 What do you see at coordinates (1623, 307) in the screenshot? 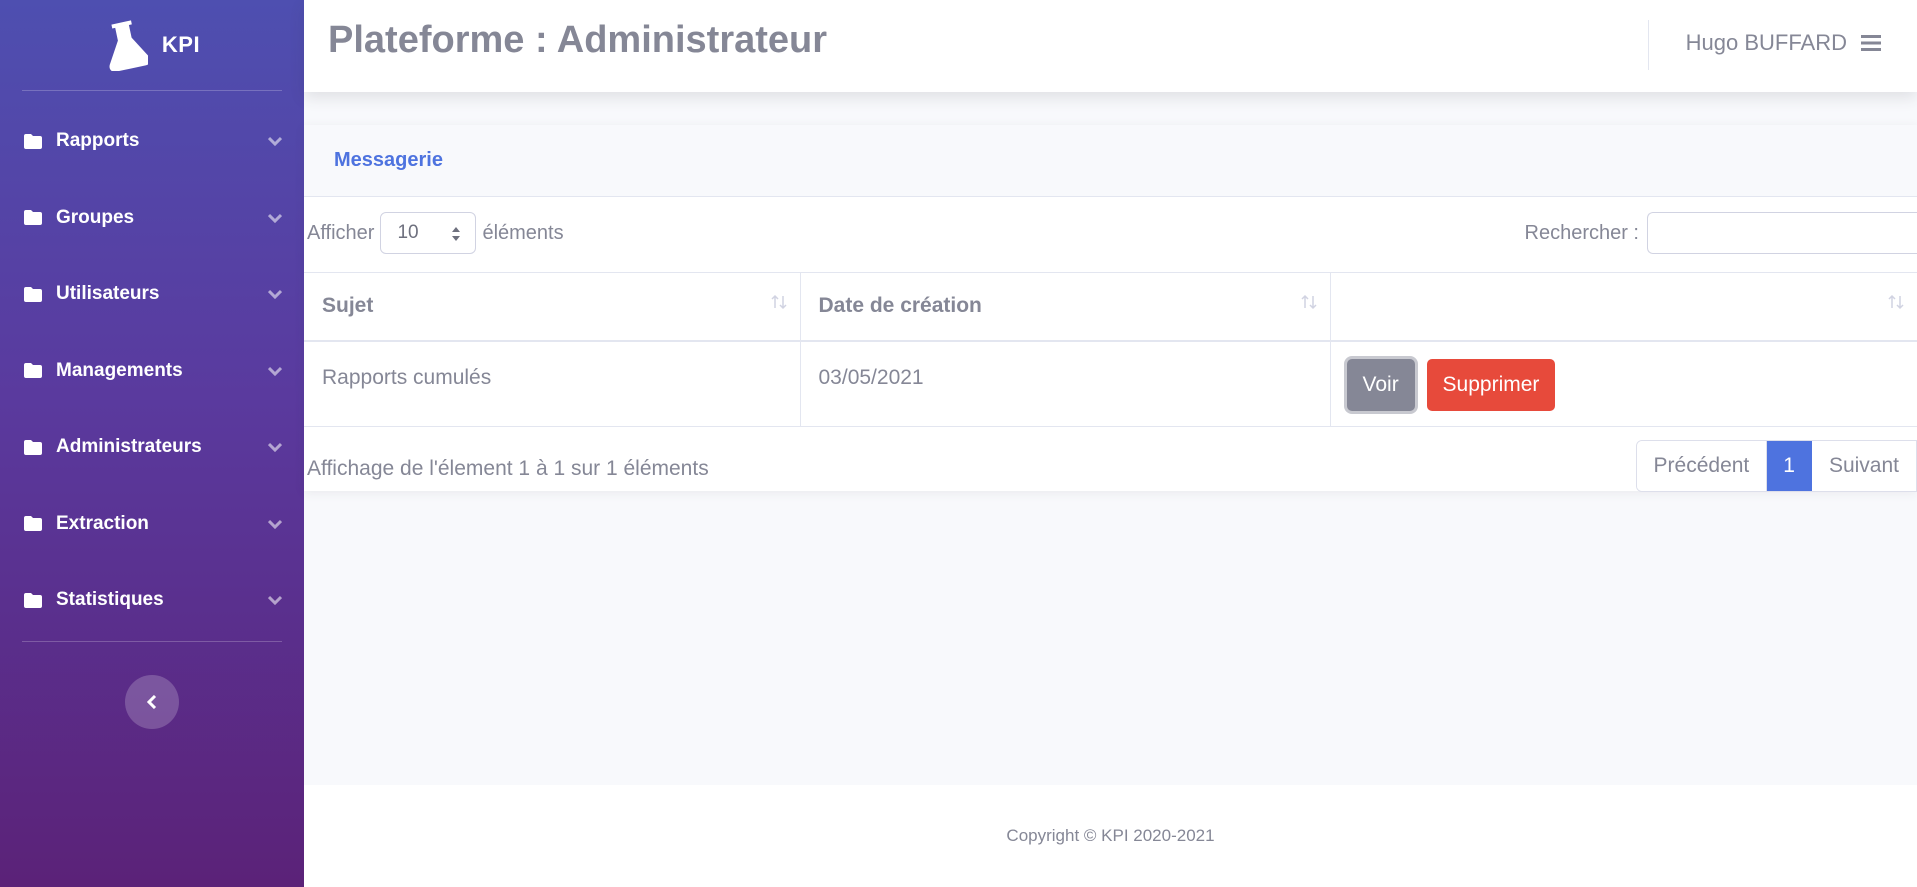
I see `column-header-actions` at bounding box center [1623, 307].